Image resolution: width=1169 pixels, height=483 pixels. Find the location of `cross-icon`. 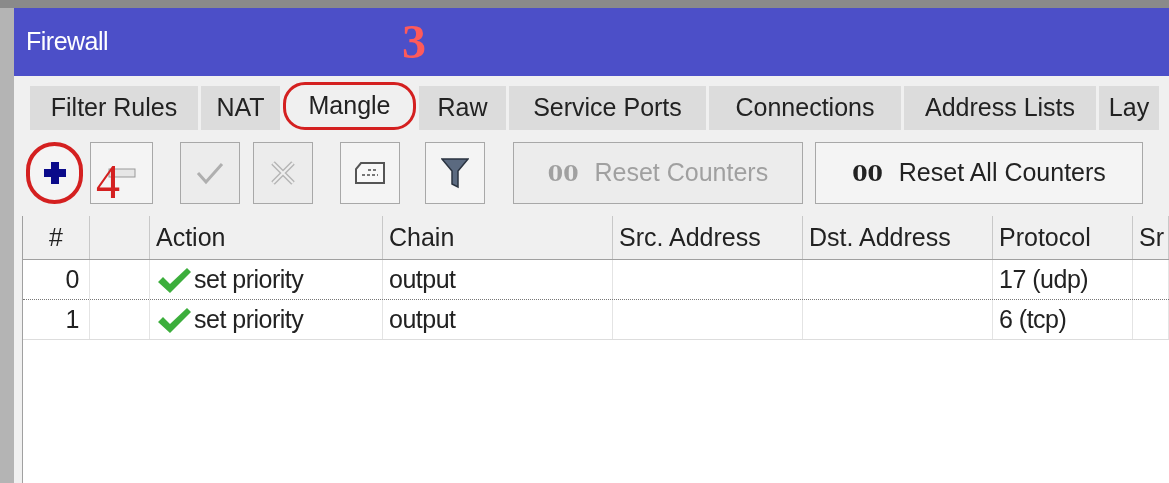

cross-icon is located at coordinates (283, 173).